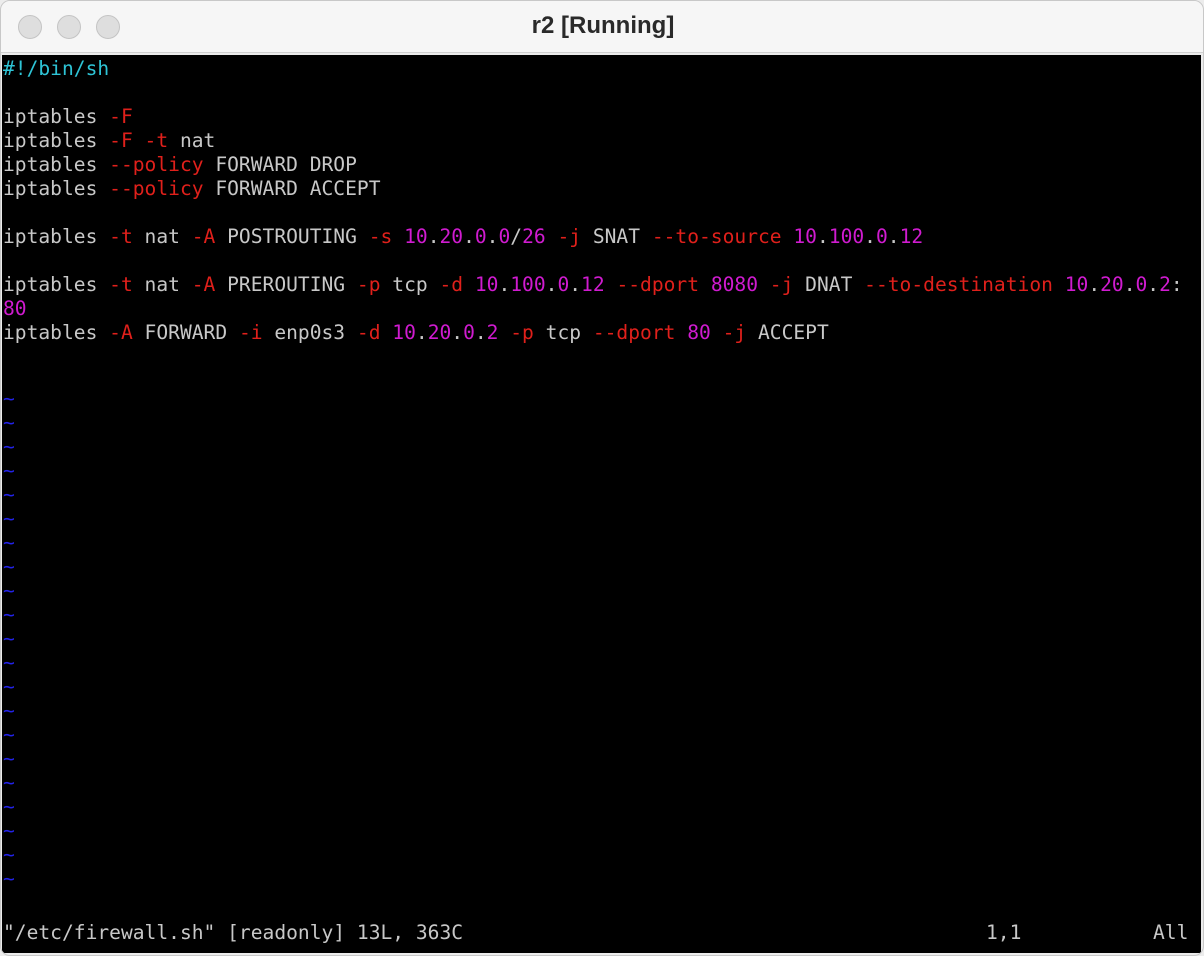  I want to click on status-file-info: "/etc/firewall.sh" [readonly] 13L, 363C, so click(233, 932).